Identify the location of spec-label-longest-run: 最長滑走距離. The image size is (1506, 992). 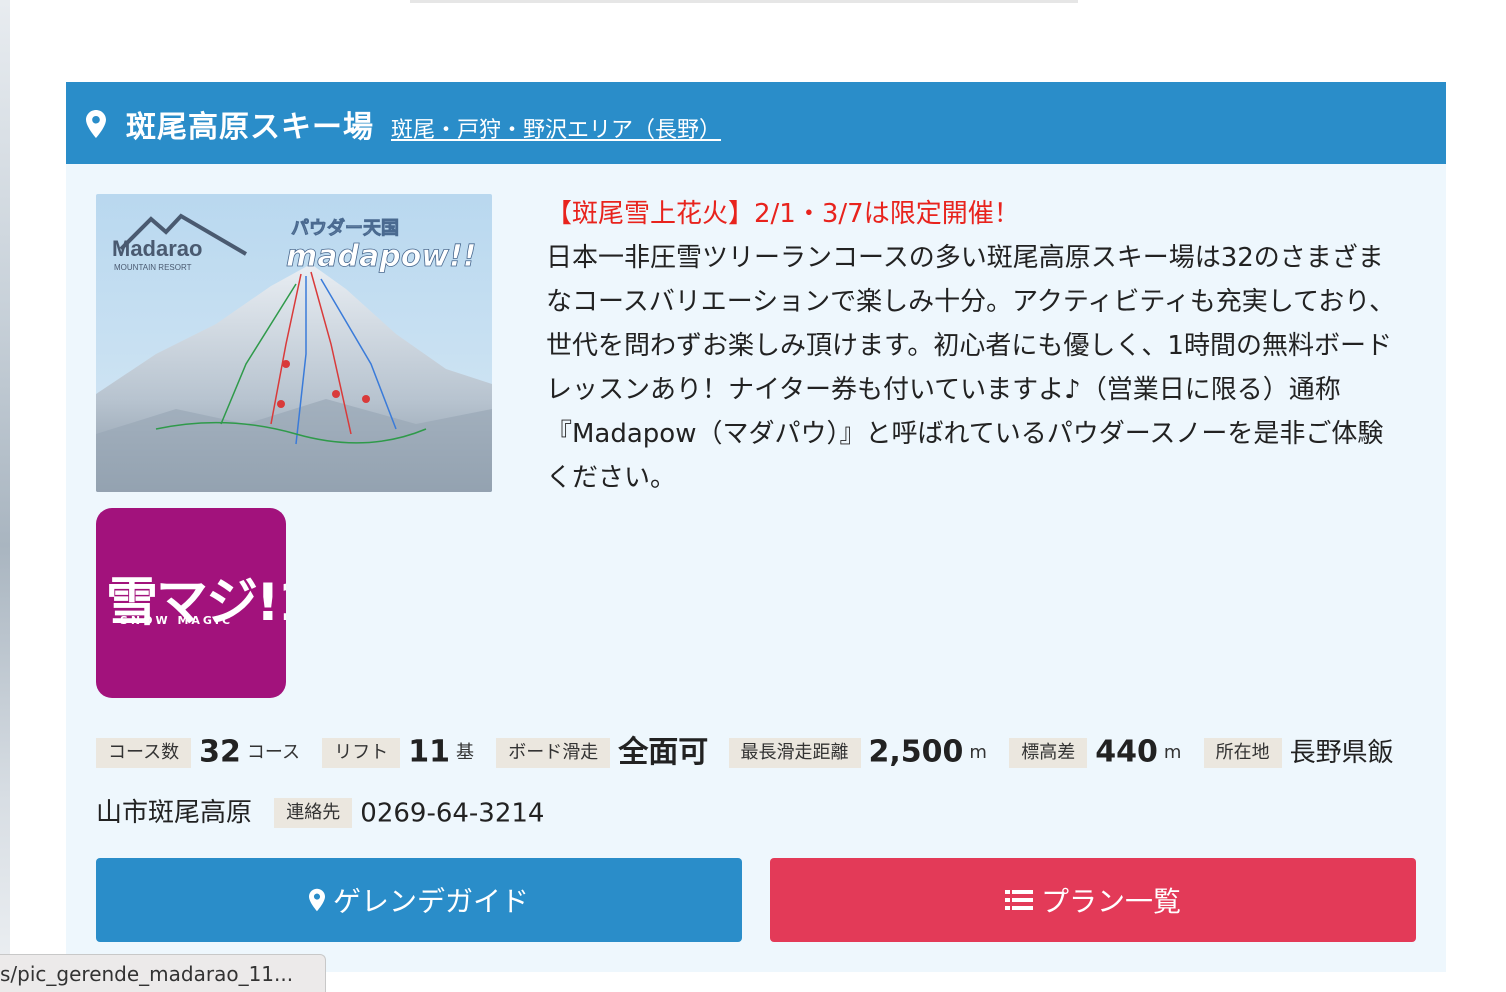
(794, 752).